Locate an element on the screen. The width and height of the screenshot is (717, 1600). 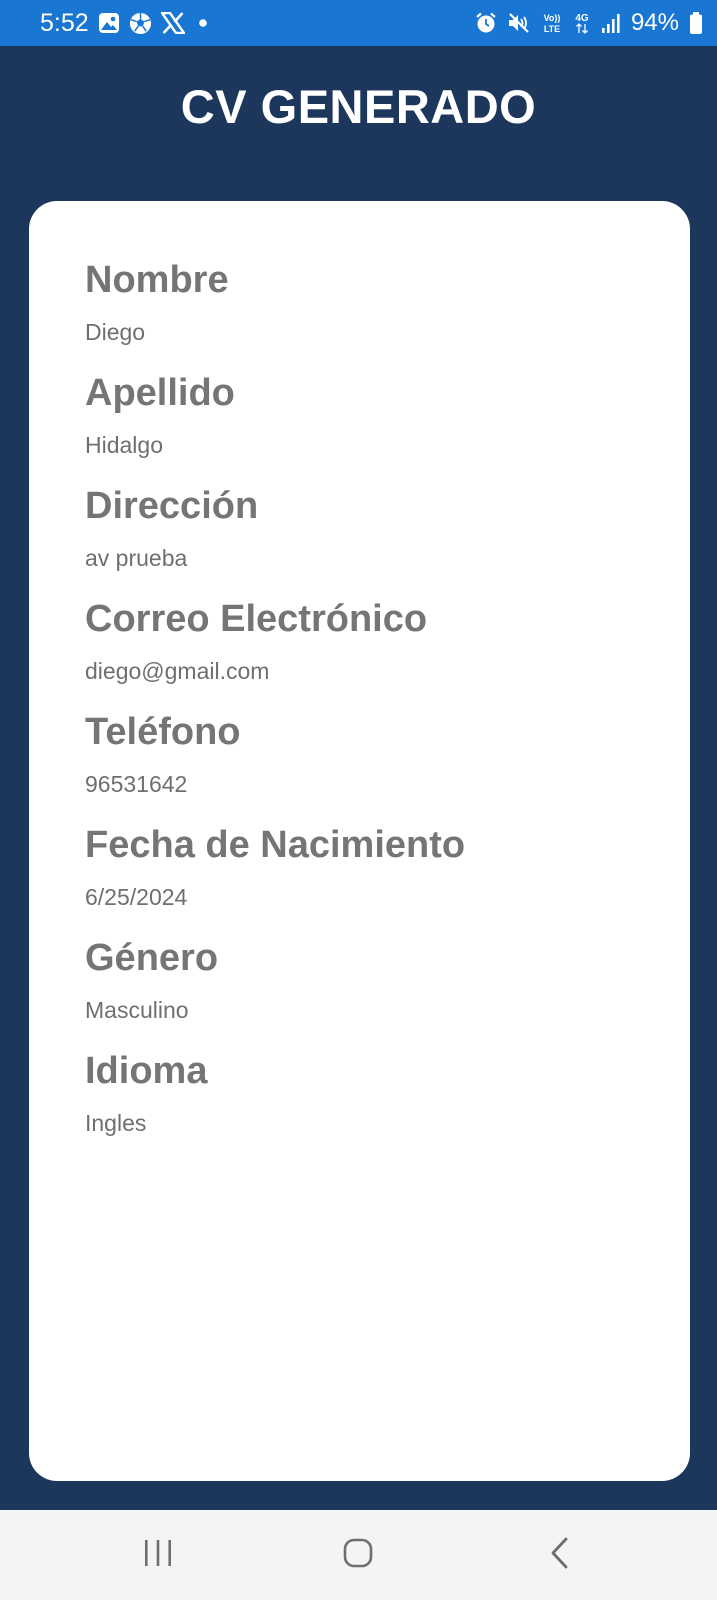
field-value: 6/25/2024 is located at coordinates (136, 897).